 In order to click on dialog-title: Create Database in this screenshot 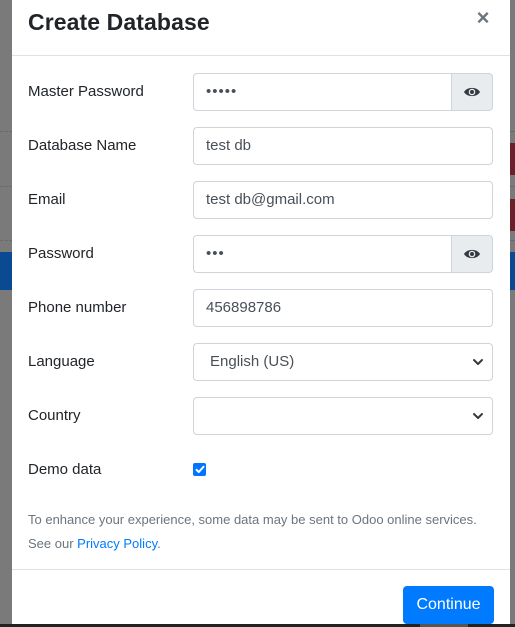, I will do `click(119, 22)`.